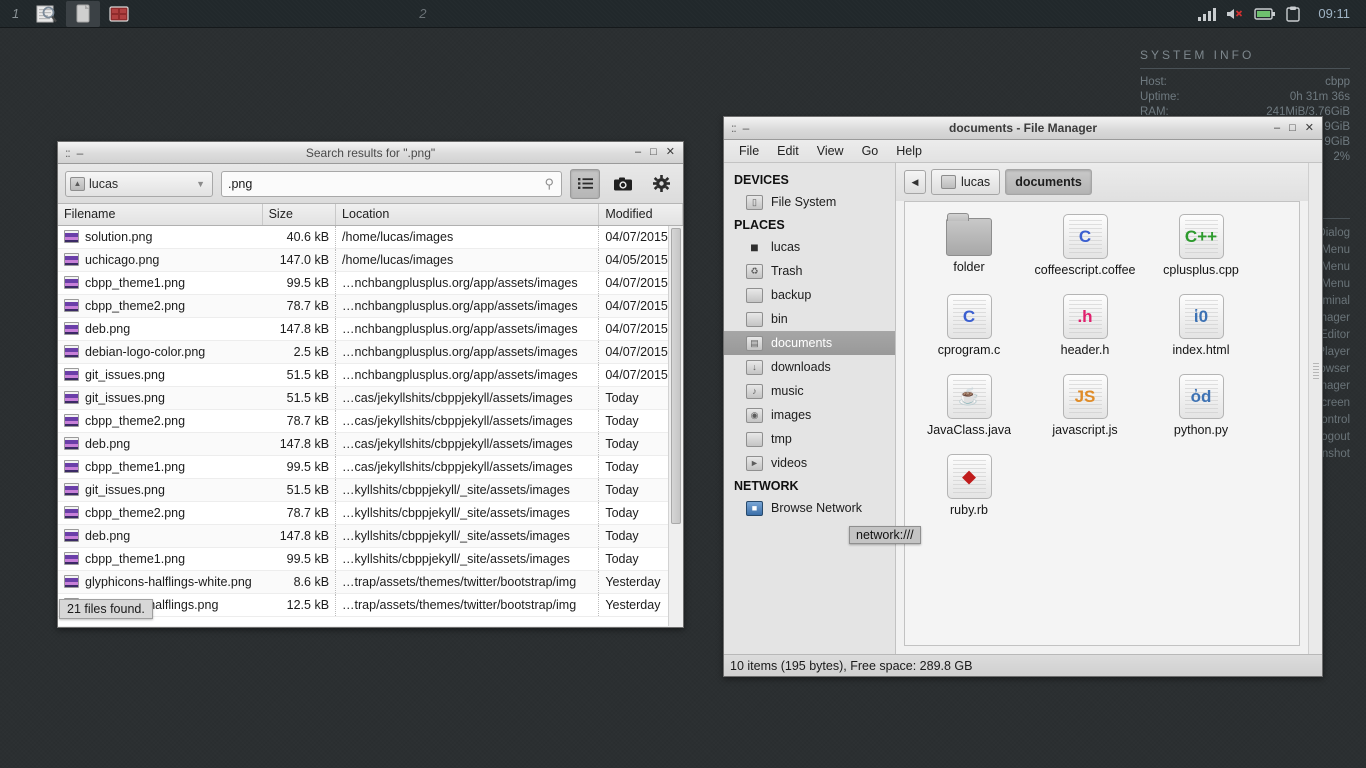 The width and height of the screenshot is (1366, 768). Describe the element at coordinates (160, 352) in the screenshot. I see `cell-filename: debian-logo-color.png` at that location.